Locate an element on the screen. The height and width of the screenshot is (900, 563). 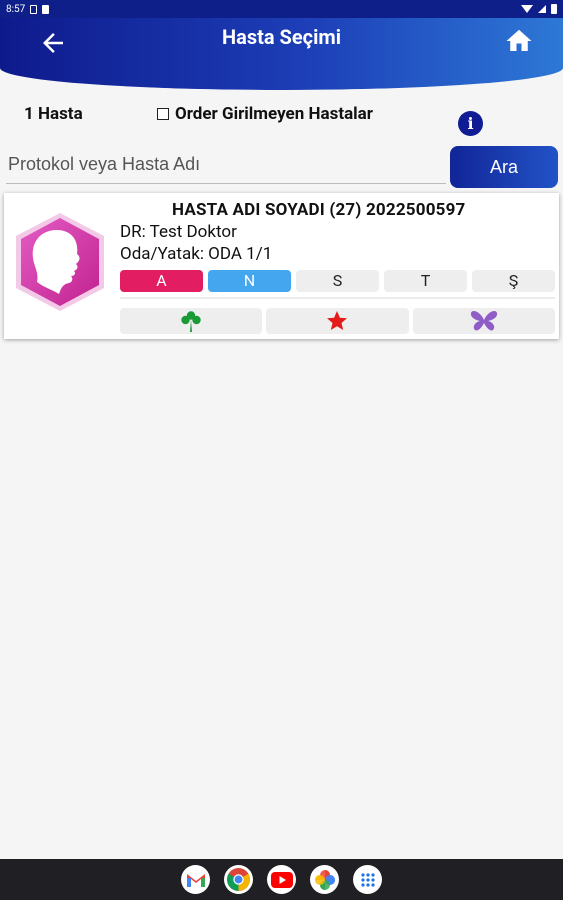
status-time: 8:57 is located at coordinates (16, 9).